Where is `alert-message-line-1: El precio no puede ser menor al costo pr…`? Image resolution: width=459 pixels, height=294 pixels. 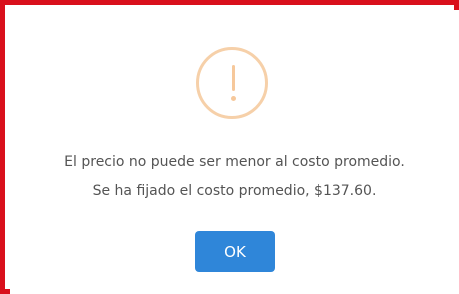 alert-message-line-1: El precio no puede ser menor al costo pr… is located at coordinates (234, 162).